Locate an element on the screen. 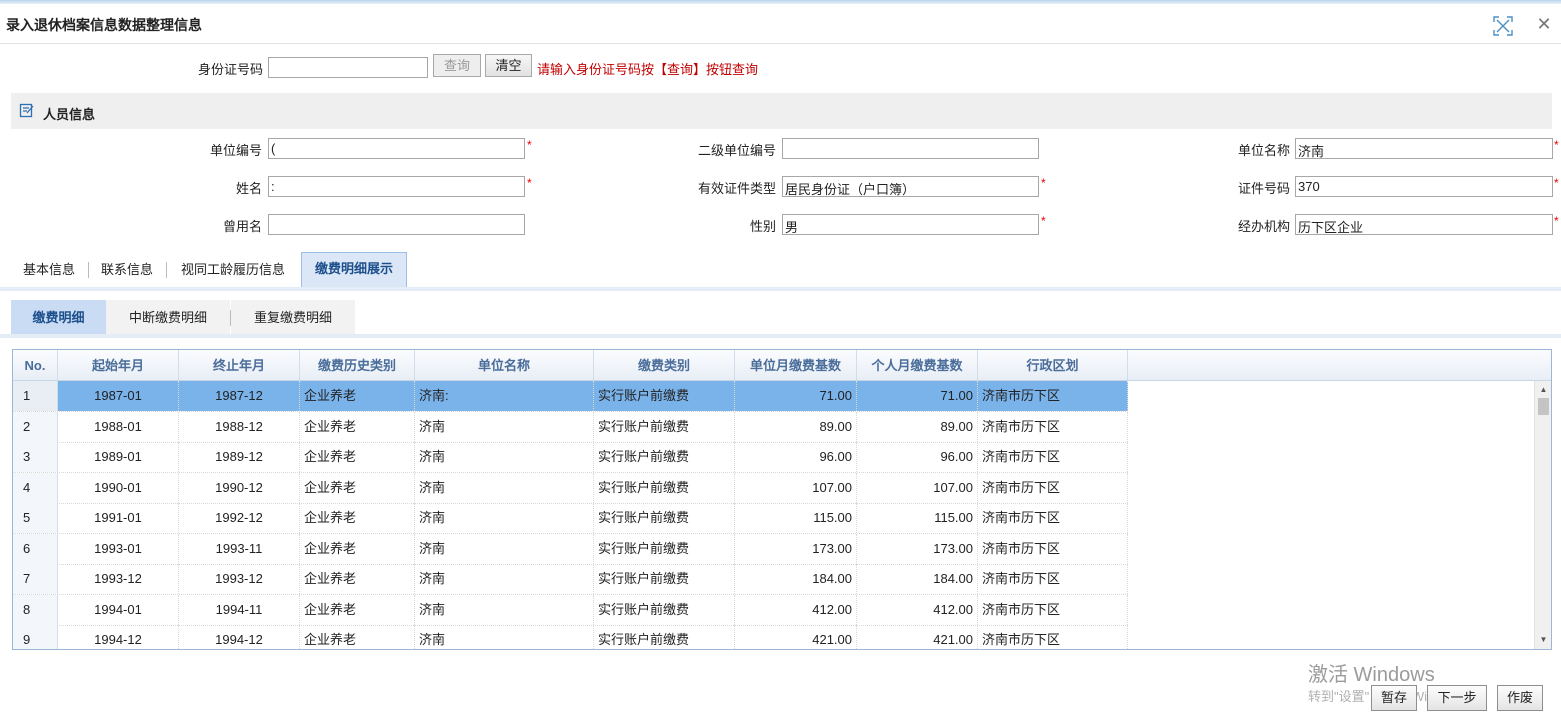 The height and width of the screenshot is (728, 1561). tab-contact-info: 联系信息 is located at coordinates (127, 270).